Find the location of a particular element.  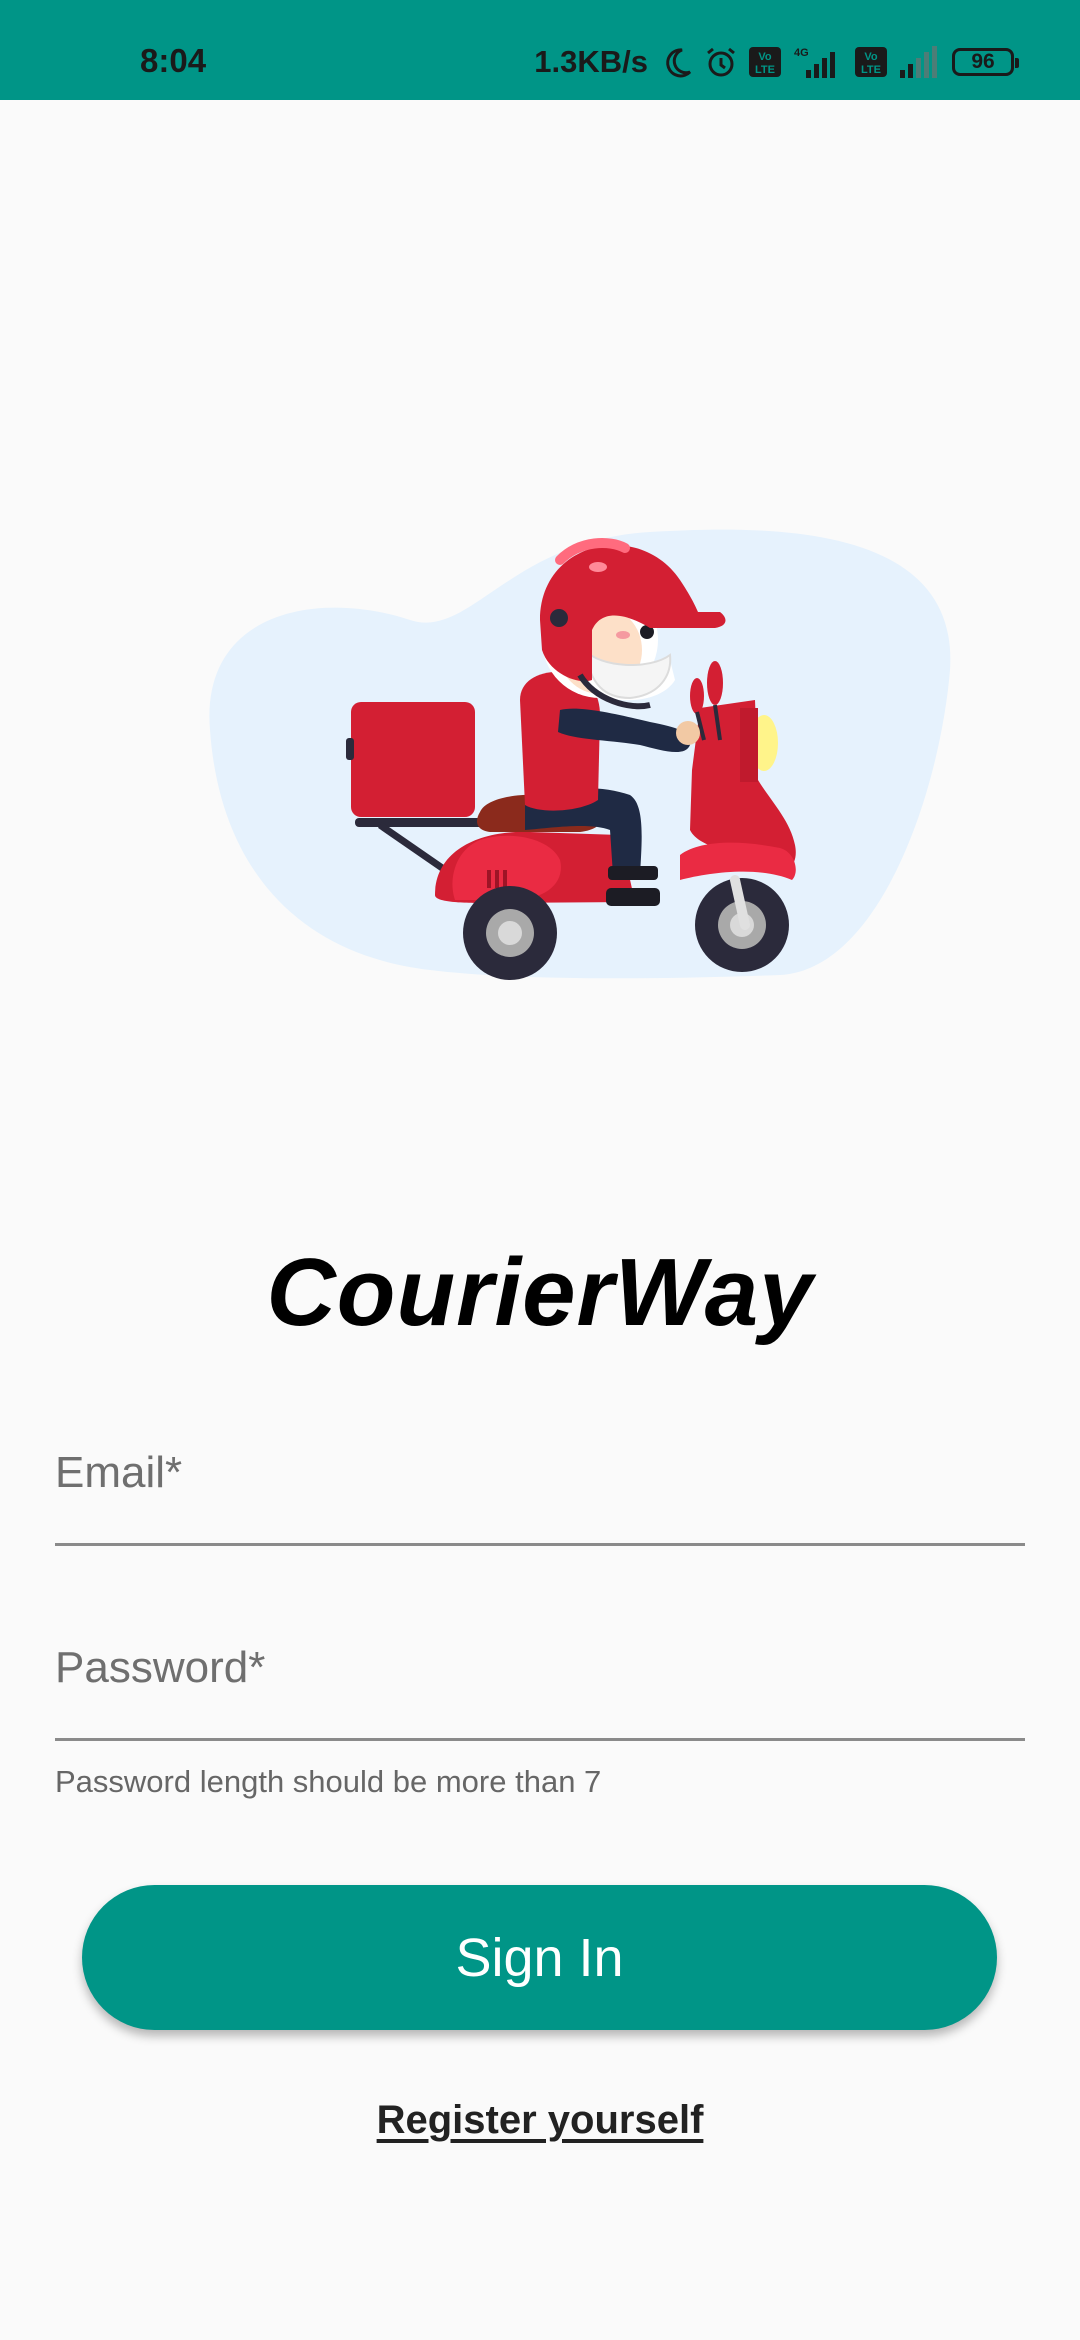

status-icons: 1.3KB/s Vo LTE 4G Vo LTE 96 is located at coordinates (776, 62).